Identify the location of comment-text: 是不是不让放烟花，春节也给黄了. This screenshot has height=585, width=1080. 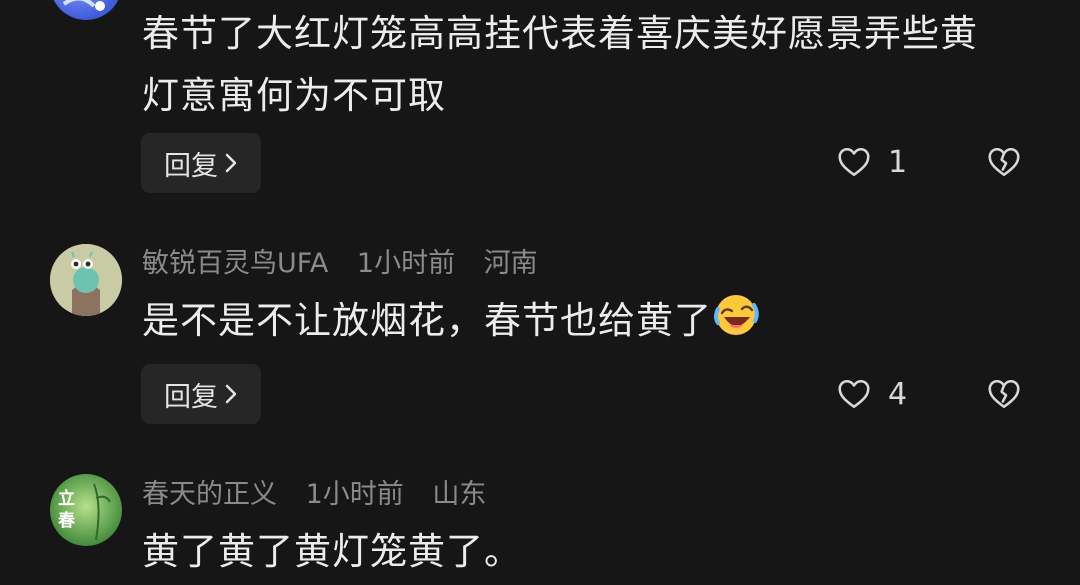
(592, 321).